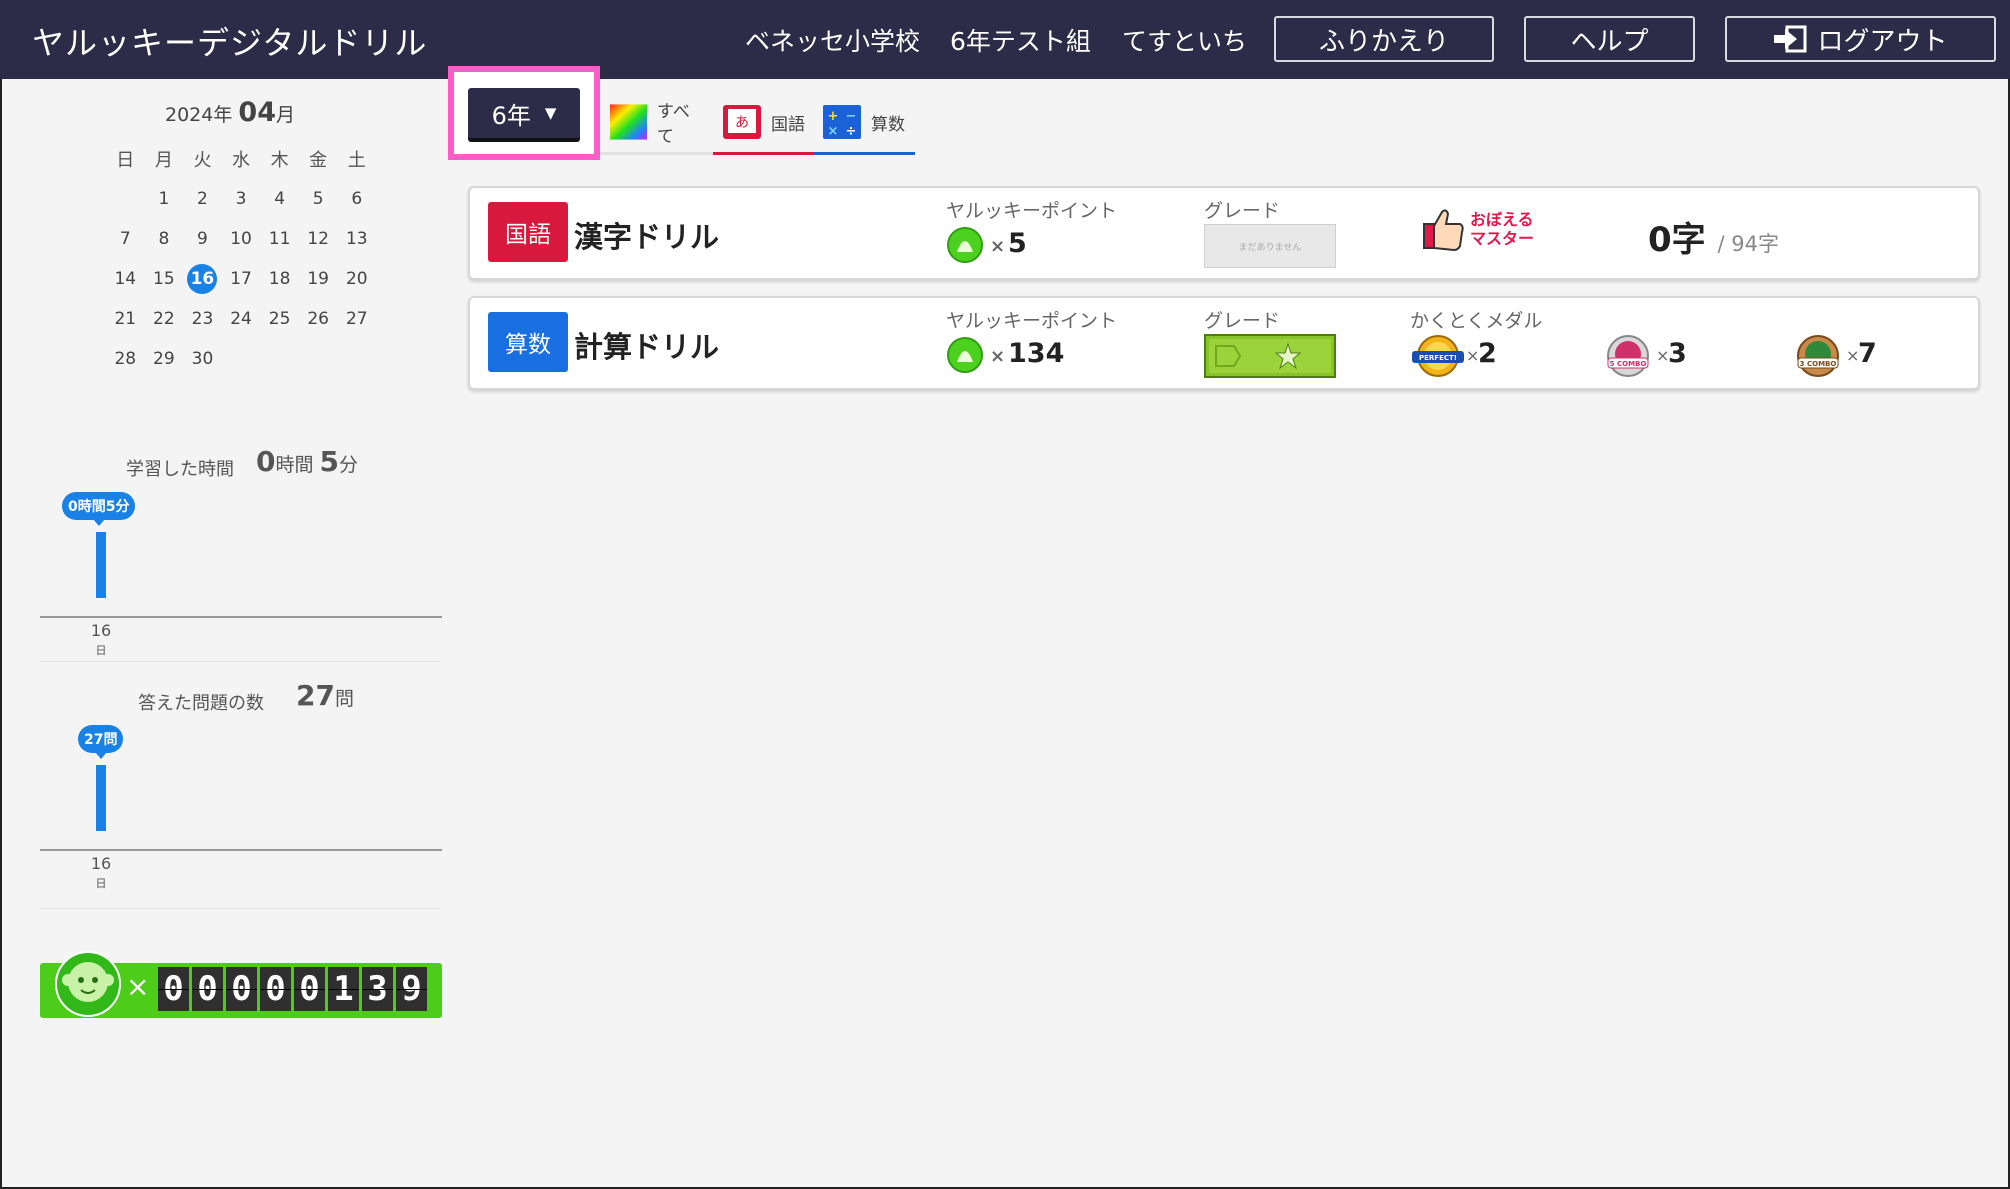 This screenshot has width=2010, height=1189. I want to click on answered-day: 16, so click(101, 863).